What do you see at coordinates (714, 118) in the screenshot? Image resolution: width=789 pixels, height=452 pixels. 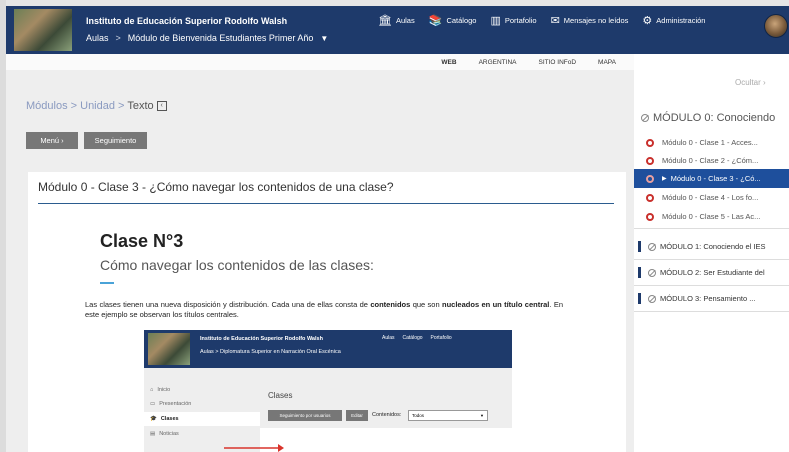 I see `module-0-title: MÓDULO 0: Conociendo` at bounding box center [714, 118].